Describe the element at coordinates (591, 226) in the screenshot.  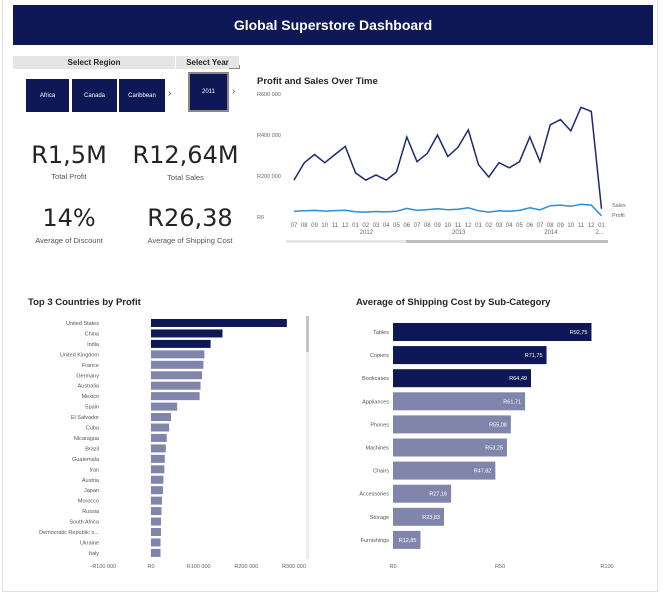
I see `x-month-tick: 12` at that location.